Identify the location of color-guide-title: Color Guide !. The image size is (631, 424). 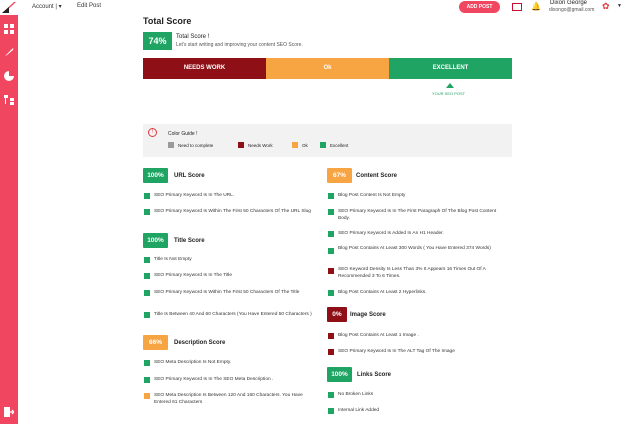
(183, 134).